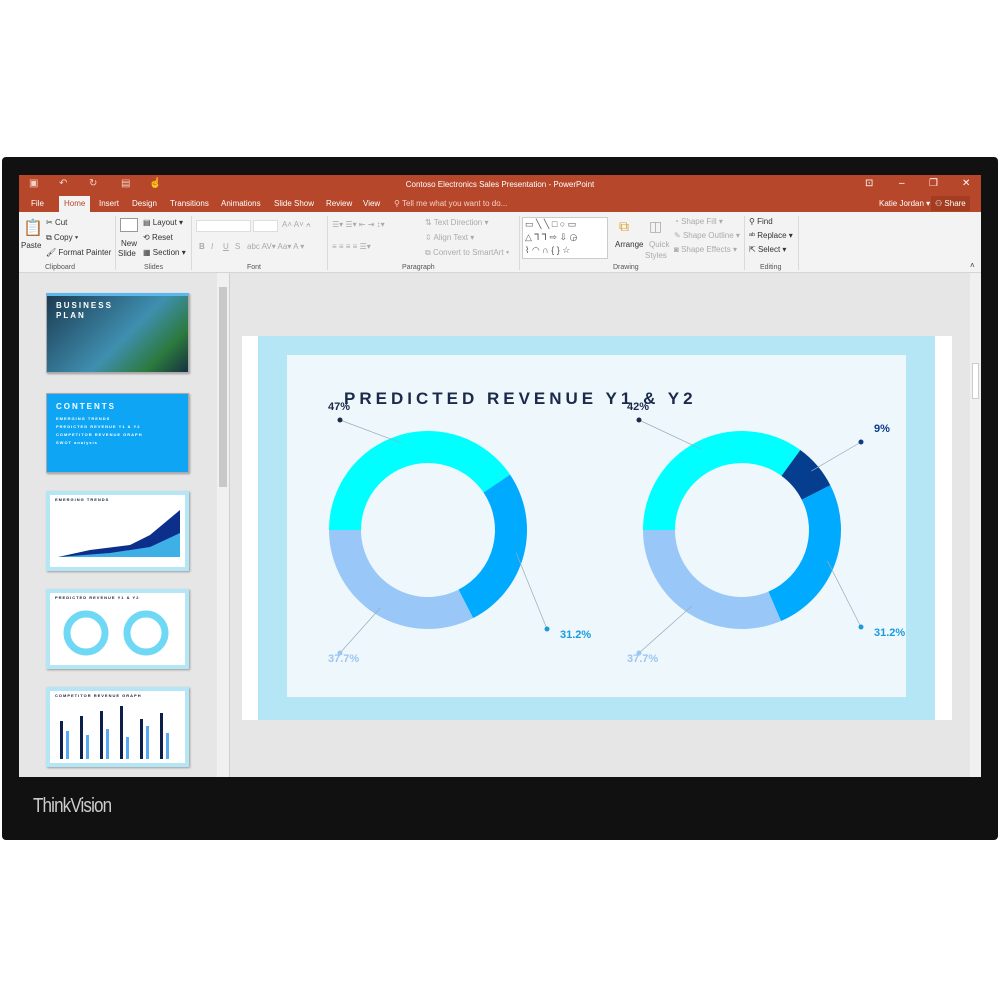  What do you see at coordinates (565, 238) in the screenshot?
I see `shapes-gallery: ▭ ╲ ╲ □ ○ ▭ △ ⅂ ⅂ ⇨ ⇩ ◶ ⌇ ◠ ∩ { } ☆` at bounding box center [565, 238].